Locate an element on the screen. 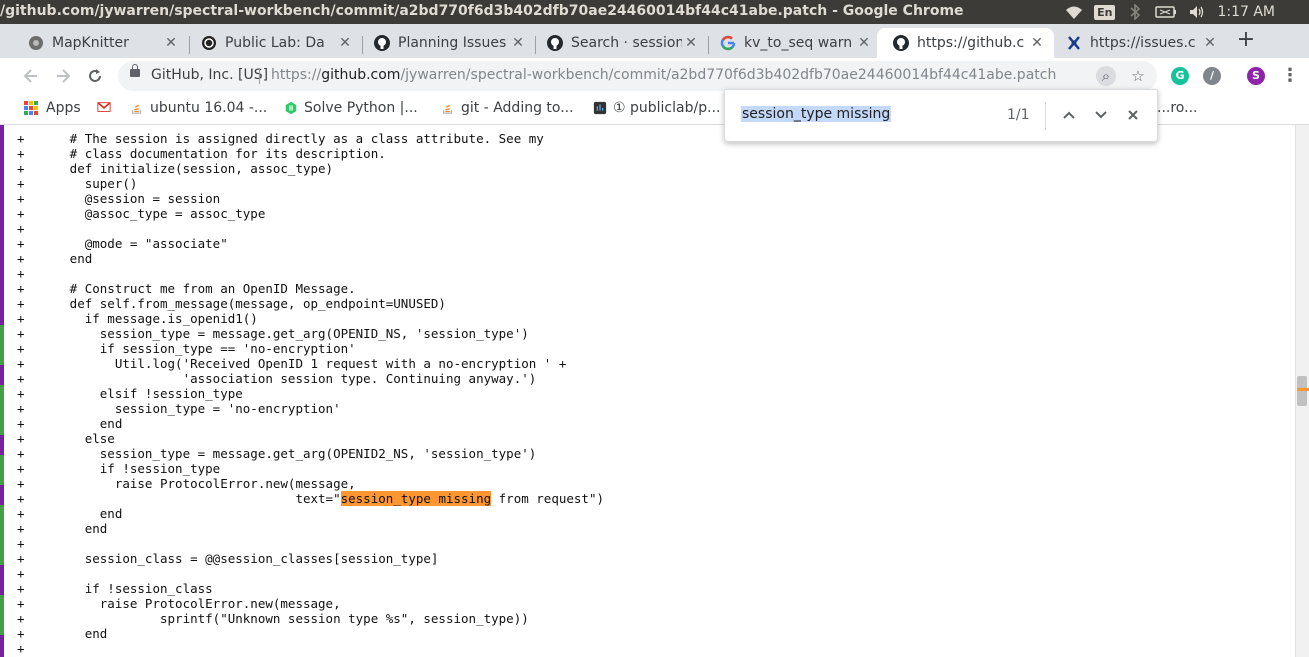 This screenshot has height=657, width=1309. code-line: + if !session_type is located at coordinates (119, 468).